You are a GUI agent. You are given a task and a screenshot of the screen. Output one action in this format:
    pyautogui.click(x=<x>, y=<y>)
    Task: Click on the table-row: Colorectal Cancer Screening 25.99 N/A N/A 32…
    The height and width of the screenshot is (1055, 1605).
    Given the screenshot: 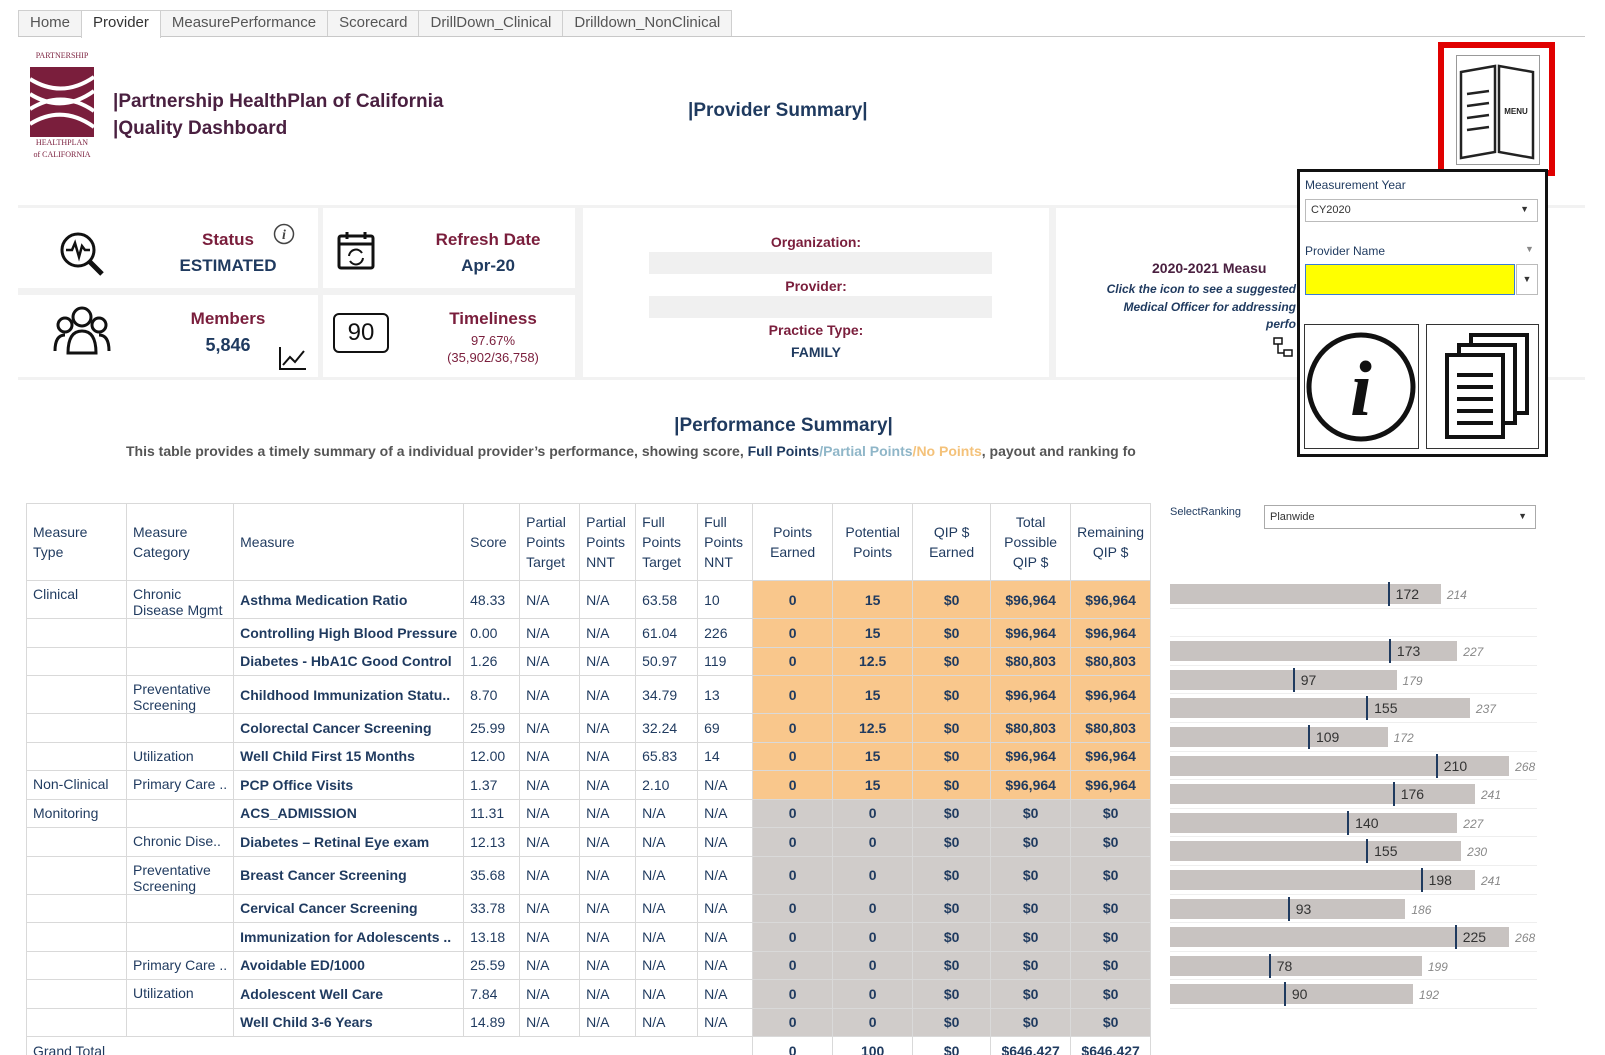 What is the action you would take?
    pyautogui.click(x=589, y=728)
    